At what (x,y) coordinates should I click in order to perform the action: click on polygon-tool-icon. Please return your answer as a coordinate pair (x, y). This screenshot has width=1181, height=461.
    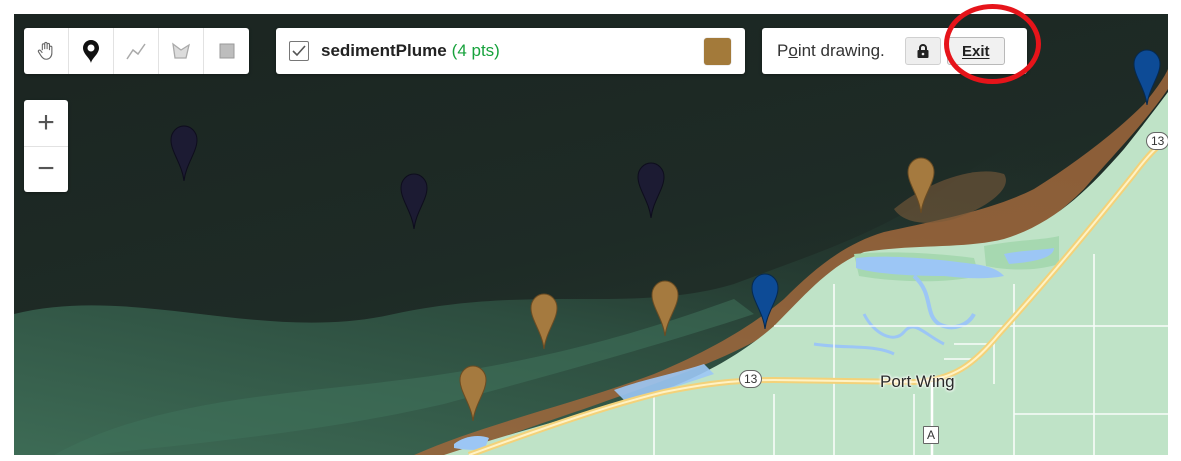
    Looking at the image, I should click on (181, 51).